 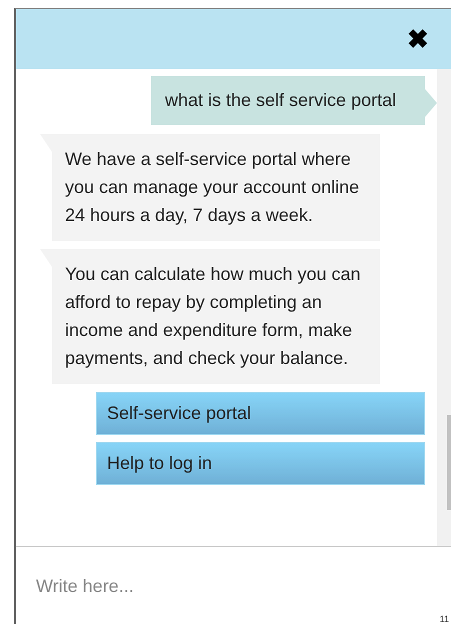 What do you see at coordinates (444, 619) in the screenshot?
I see `corner-text: 11` at bounding box center [444, 619].